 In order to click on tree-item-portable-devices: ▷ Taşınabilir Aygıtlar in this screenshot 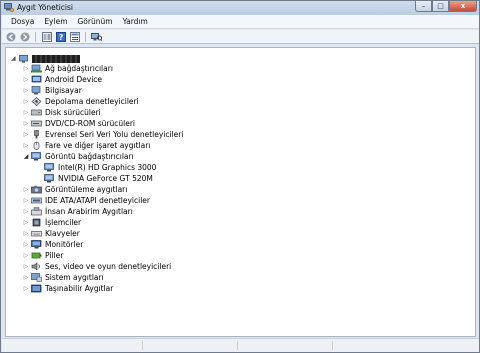, I will do `click(68, 288)`.